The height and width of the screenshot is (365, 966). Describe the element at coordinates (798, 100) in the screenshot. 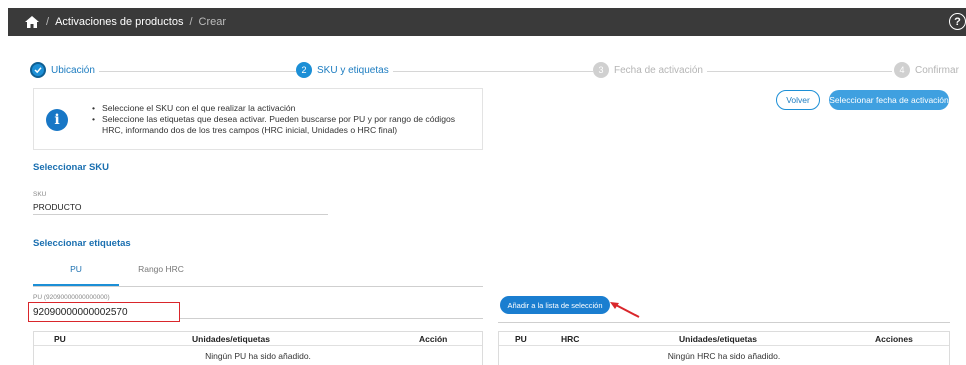

I see `back-button: Volver` at that location.